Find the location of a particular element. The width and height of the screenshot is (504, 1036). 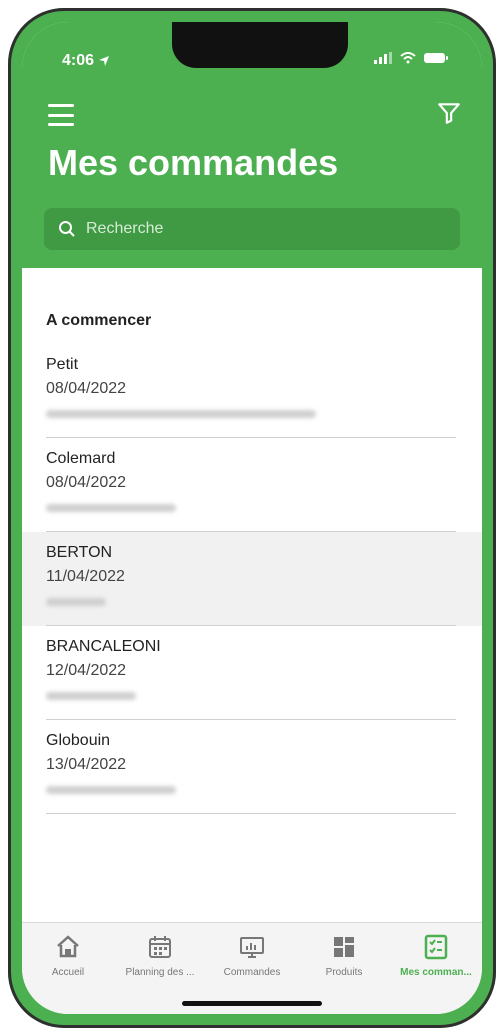

battery-icon is located at coordinates (436, 58).